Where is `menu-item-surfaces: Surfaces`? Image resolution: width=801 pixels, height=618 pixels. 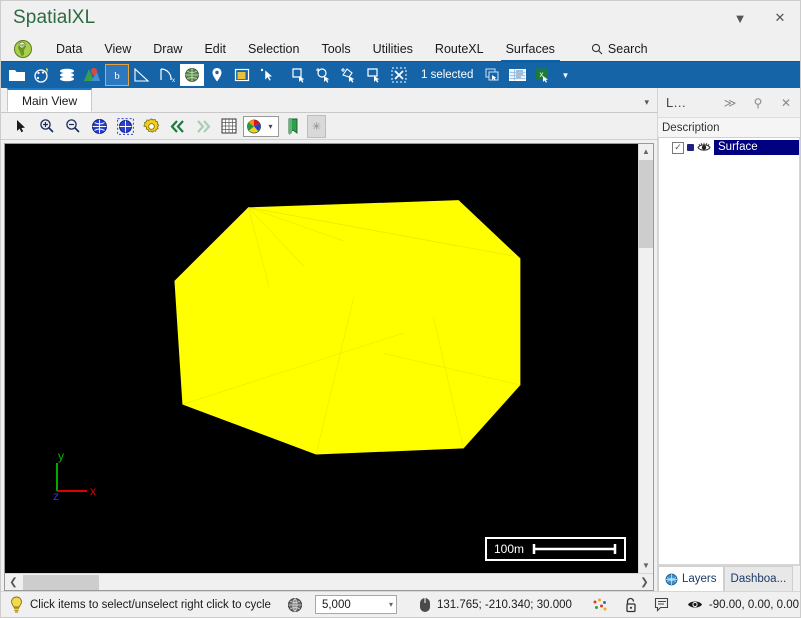
menu-item-surfaces: Surfaces is located at coordinates (530, 48).